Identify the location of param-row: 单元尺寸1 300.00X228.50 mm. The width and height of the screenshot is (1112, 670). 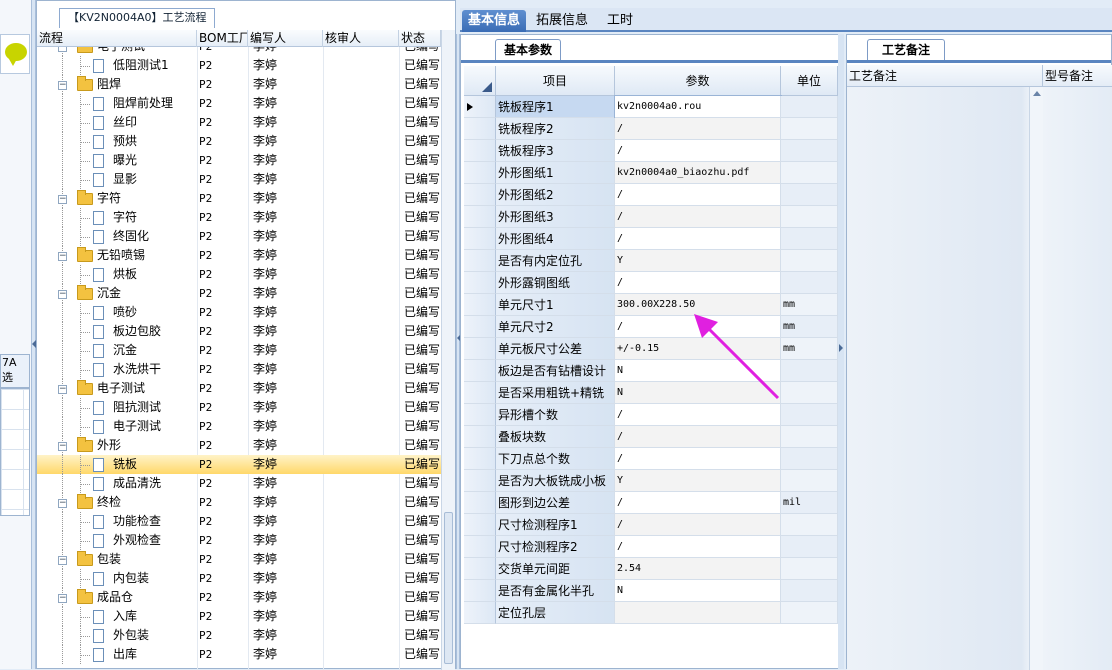
(651, 305).